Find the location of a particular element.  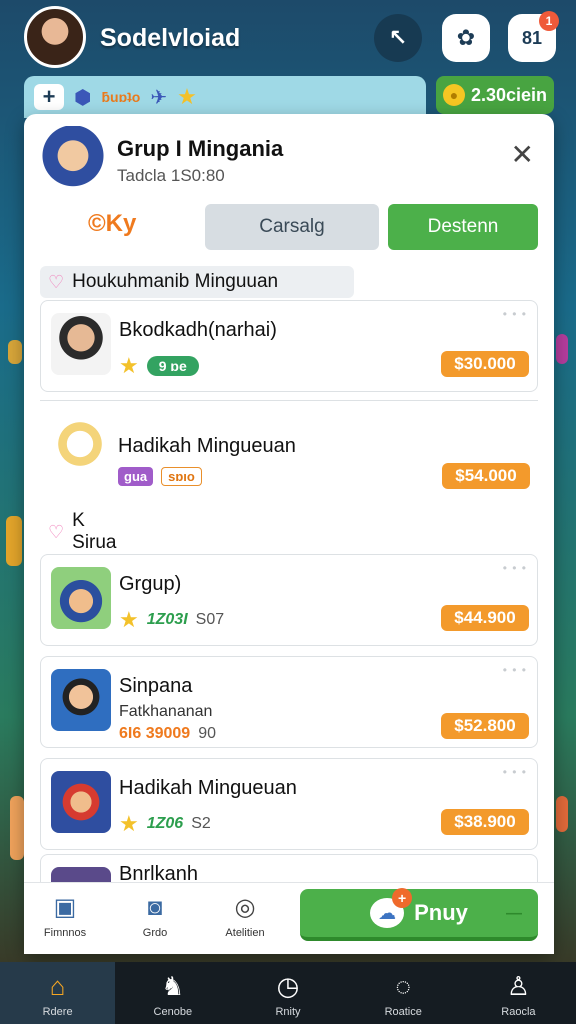

action-label: Fimnnos is located at coordinates (65, 933).